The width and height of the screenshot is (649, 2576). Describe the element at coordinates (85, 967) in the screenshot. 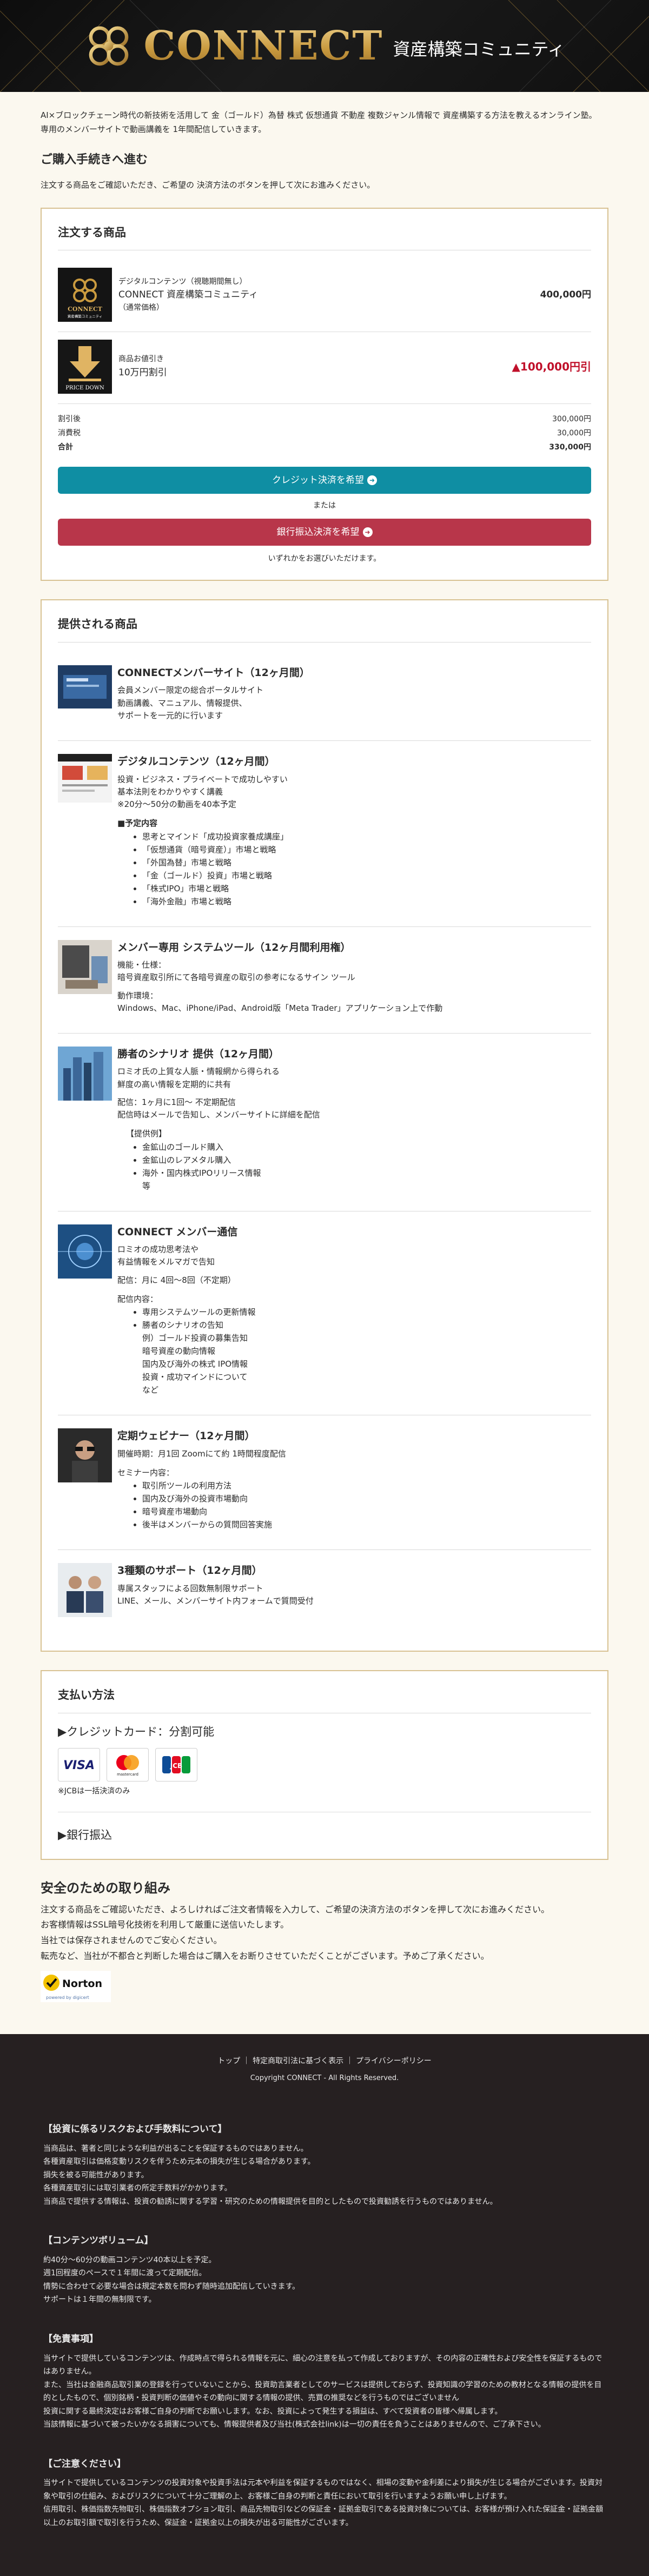

I see `system-tool-thumbnail` at that location.